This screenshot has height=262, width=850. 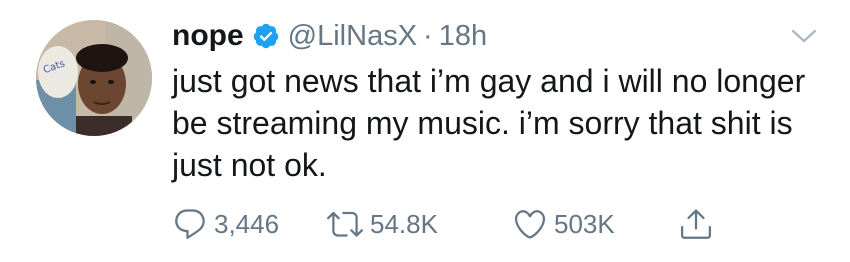 I want to click on avatar: Cats, so click(x=94, y=78).